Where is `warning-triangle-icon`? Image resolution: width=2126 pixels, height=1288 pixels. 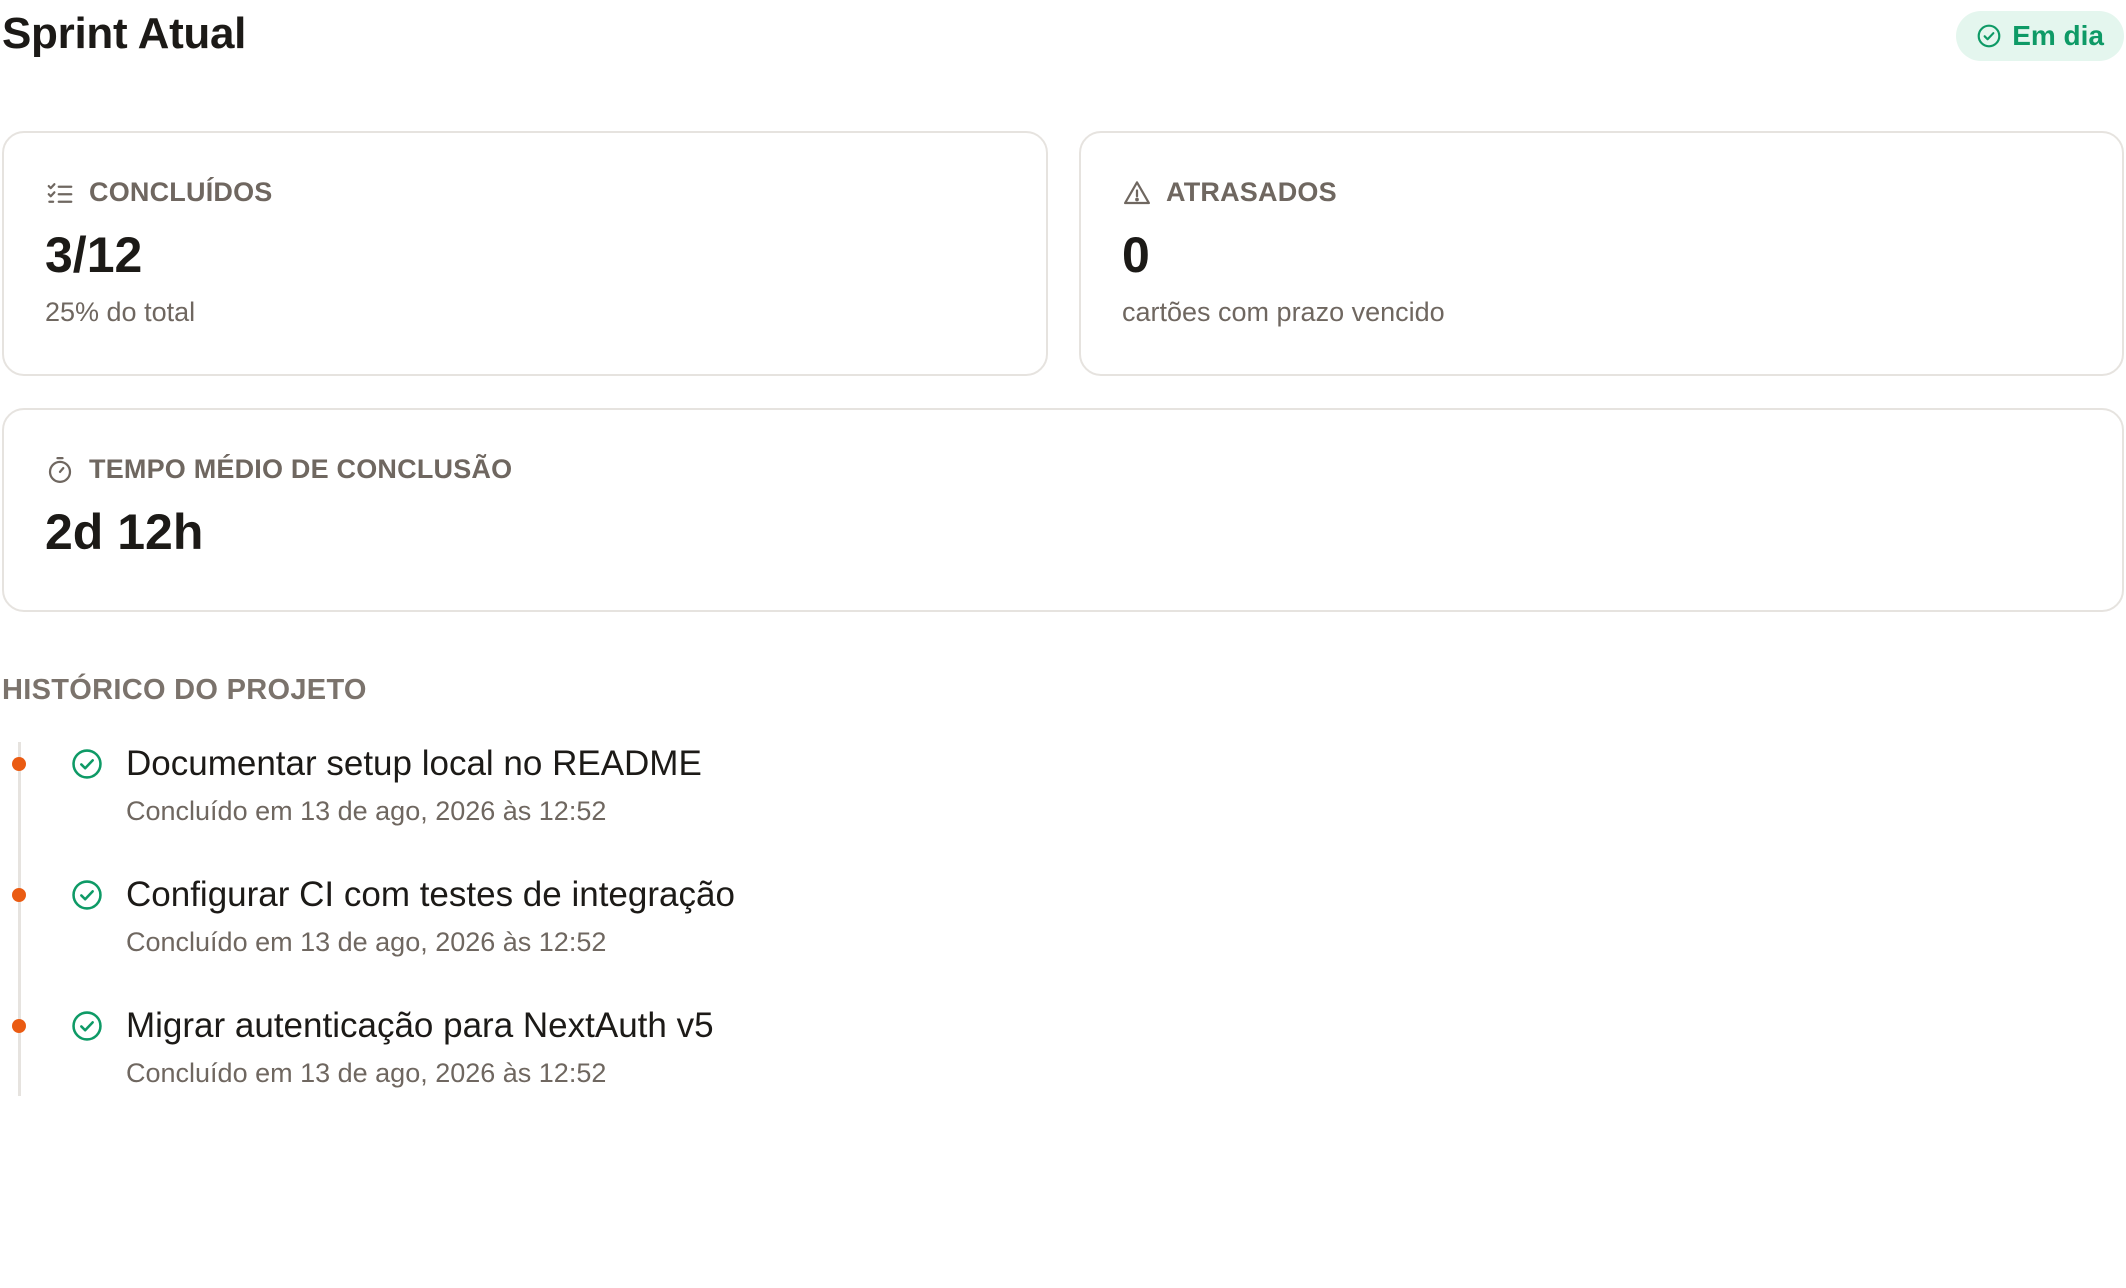 warning-triangle-icon is located at coordinates (1137, 192).